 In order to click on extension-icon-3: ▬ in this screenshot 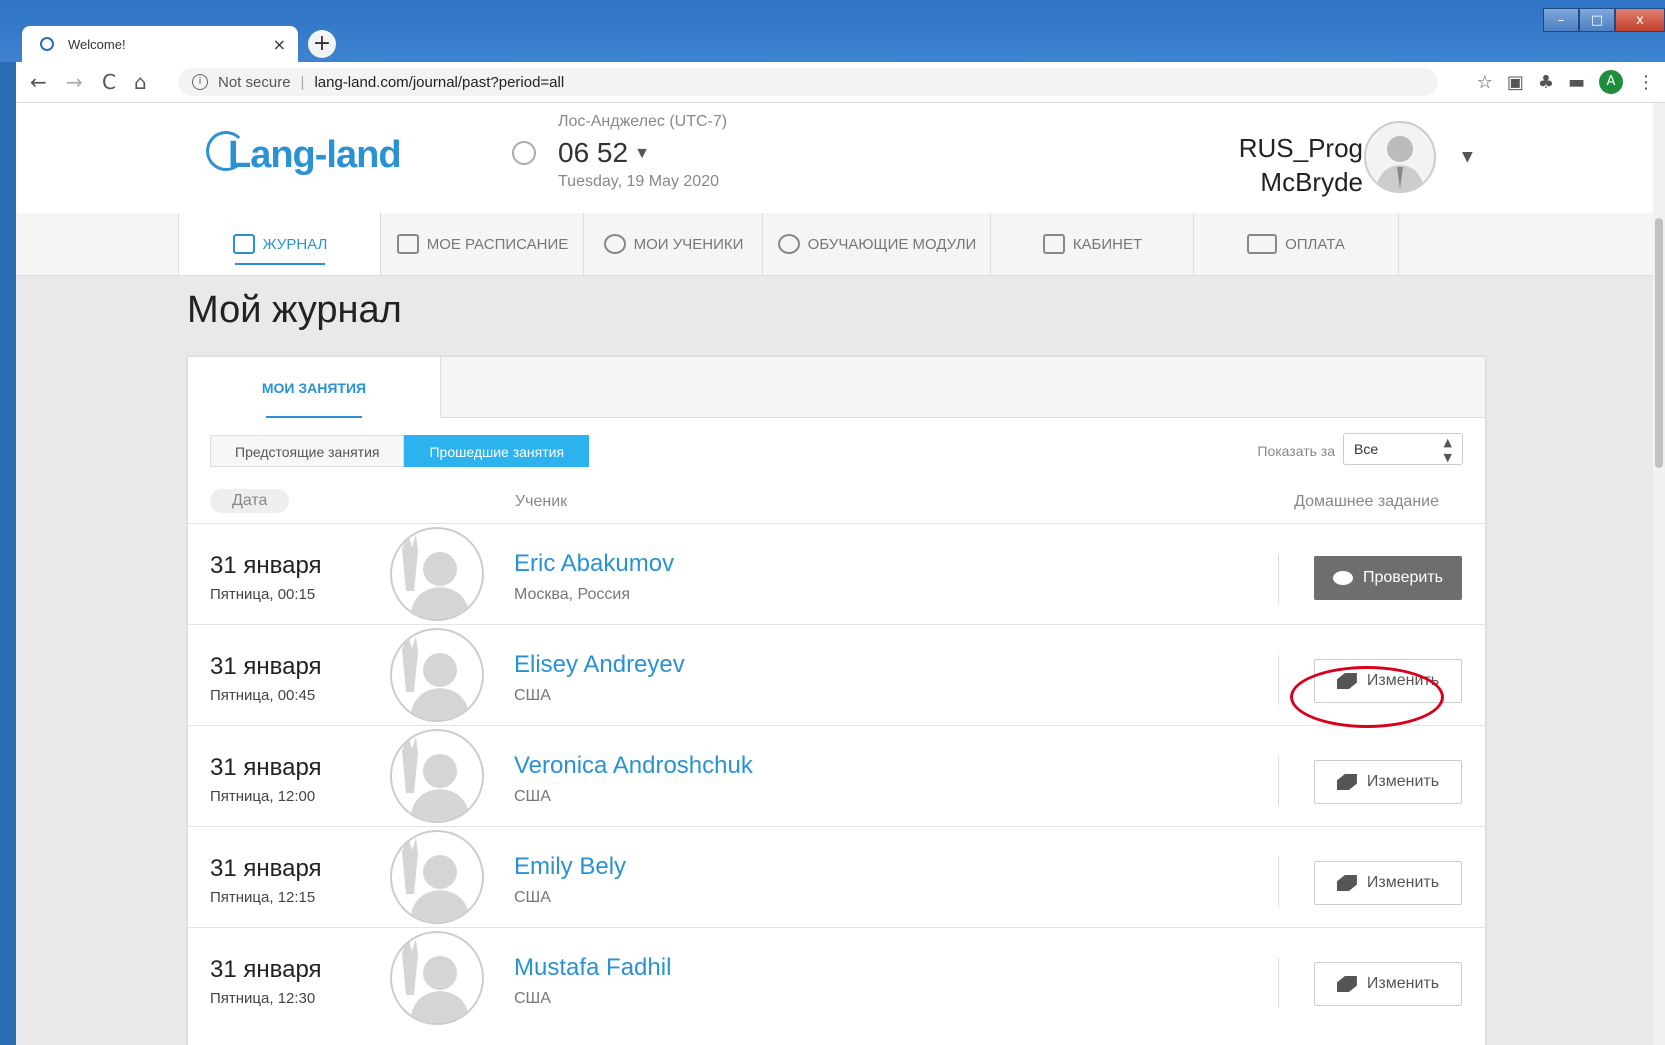, I will do `click(1576, 82)`.